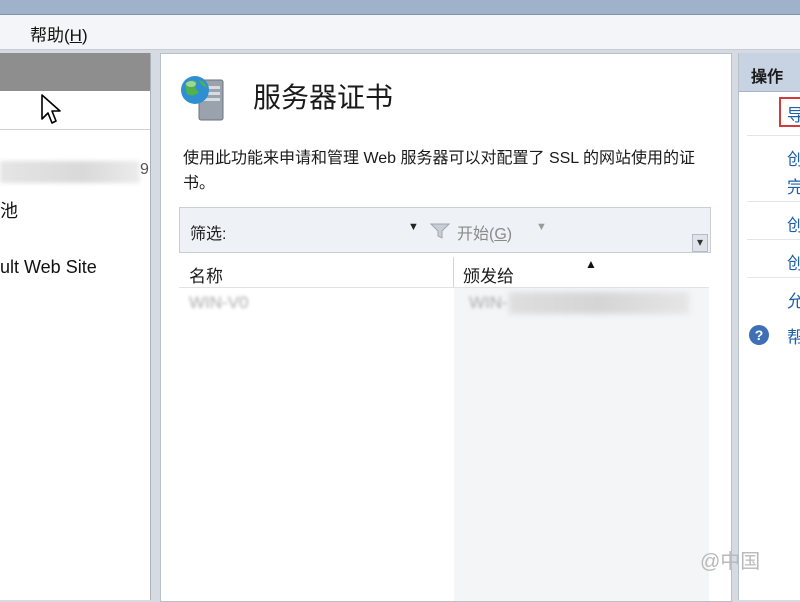  I want to click on mouse-cursor-icon, so click(51, 109).